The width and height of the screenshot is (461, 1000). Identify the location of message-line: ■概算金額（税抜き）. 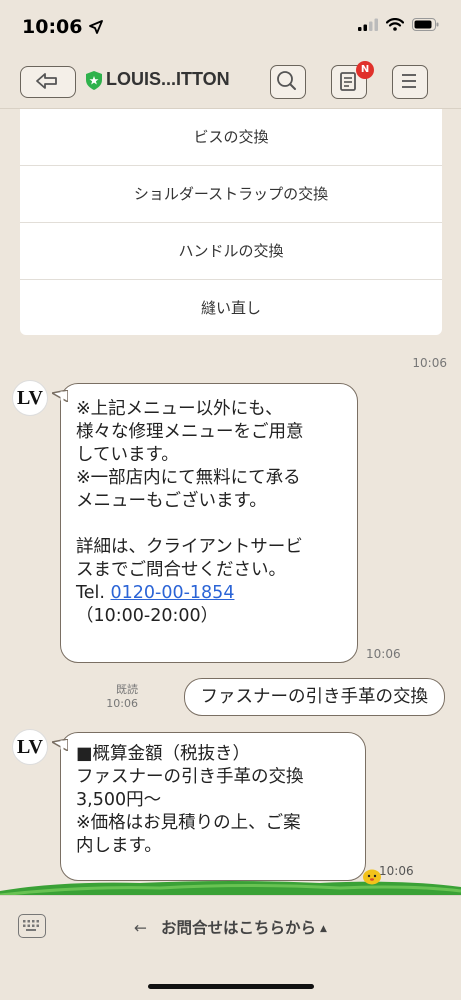
(163, 754).